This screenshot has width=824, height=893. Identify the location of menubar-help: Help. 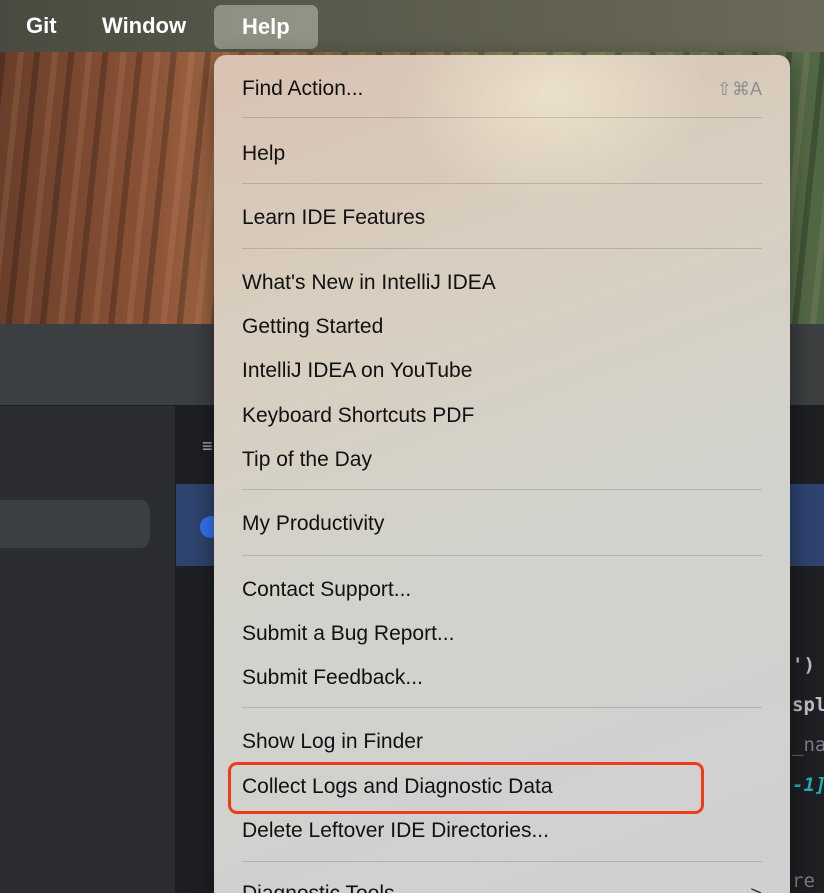
(266, 27).